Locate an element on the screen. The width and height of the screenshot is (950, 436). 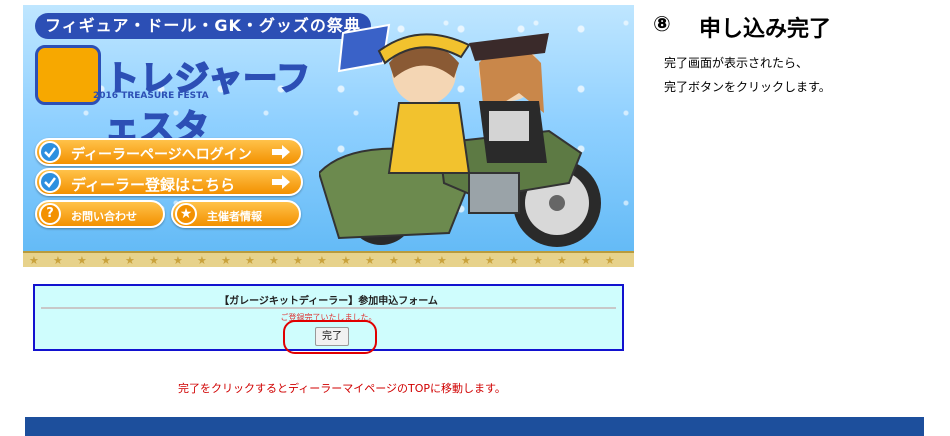
star-icon: ★ is located at coordinates (186, 214).